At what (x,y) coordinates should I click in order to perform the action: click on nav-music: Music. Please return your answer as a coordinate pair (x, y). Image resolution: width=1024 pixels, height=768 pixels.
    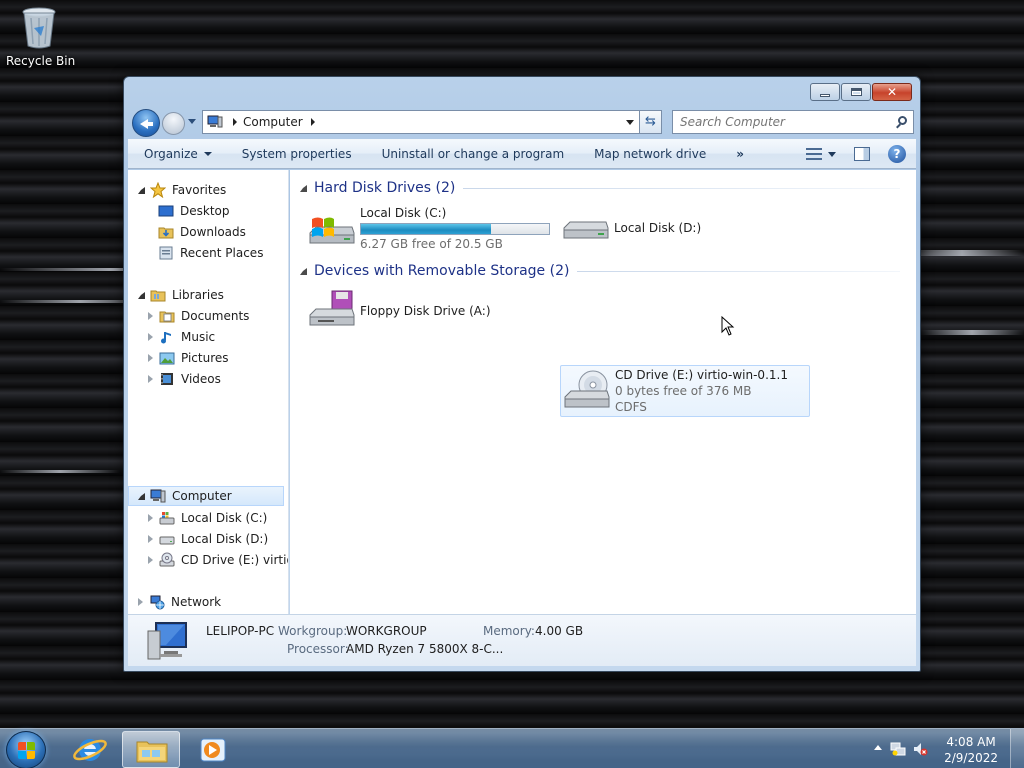
    Looking at the image, I should click on (208, 337).